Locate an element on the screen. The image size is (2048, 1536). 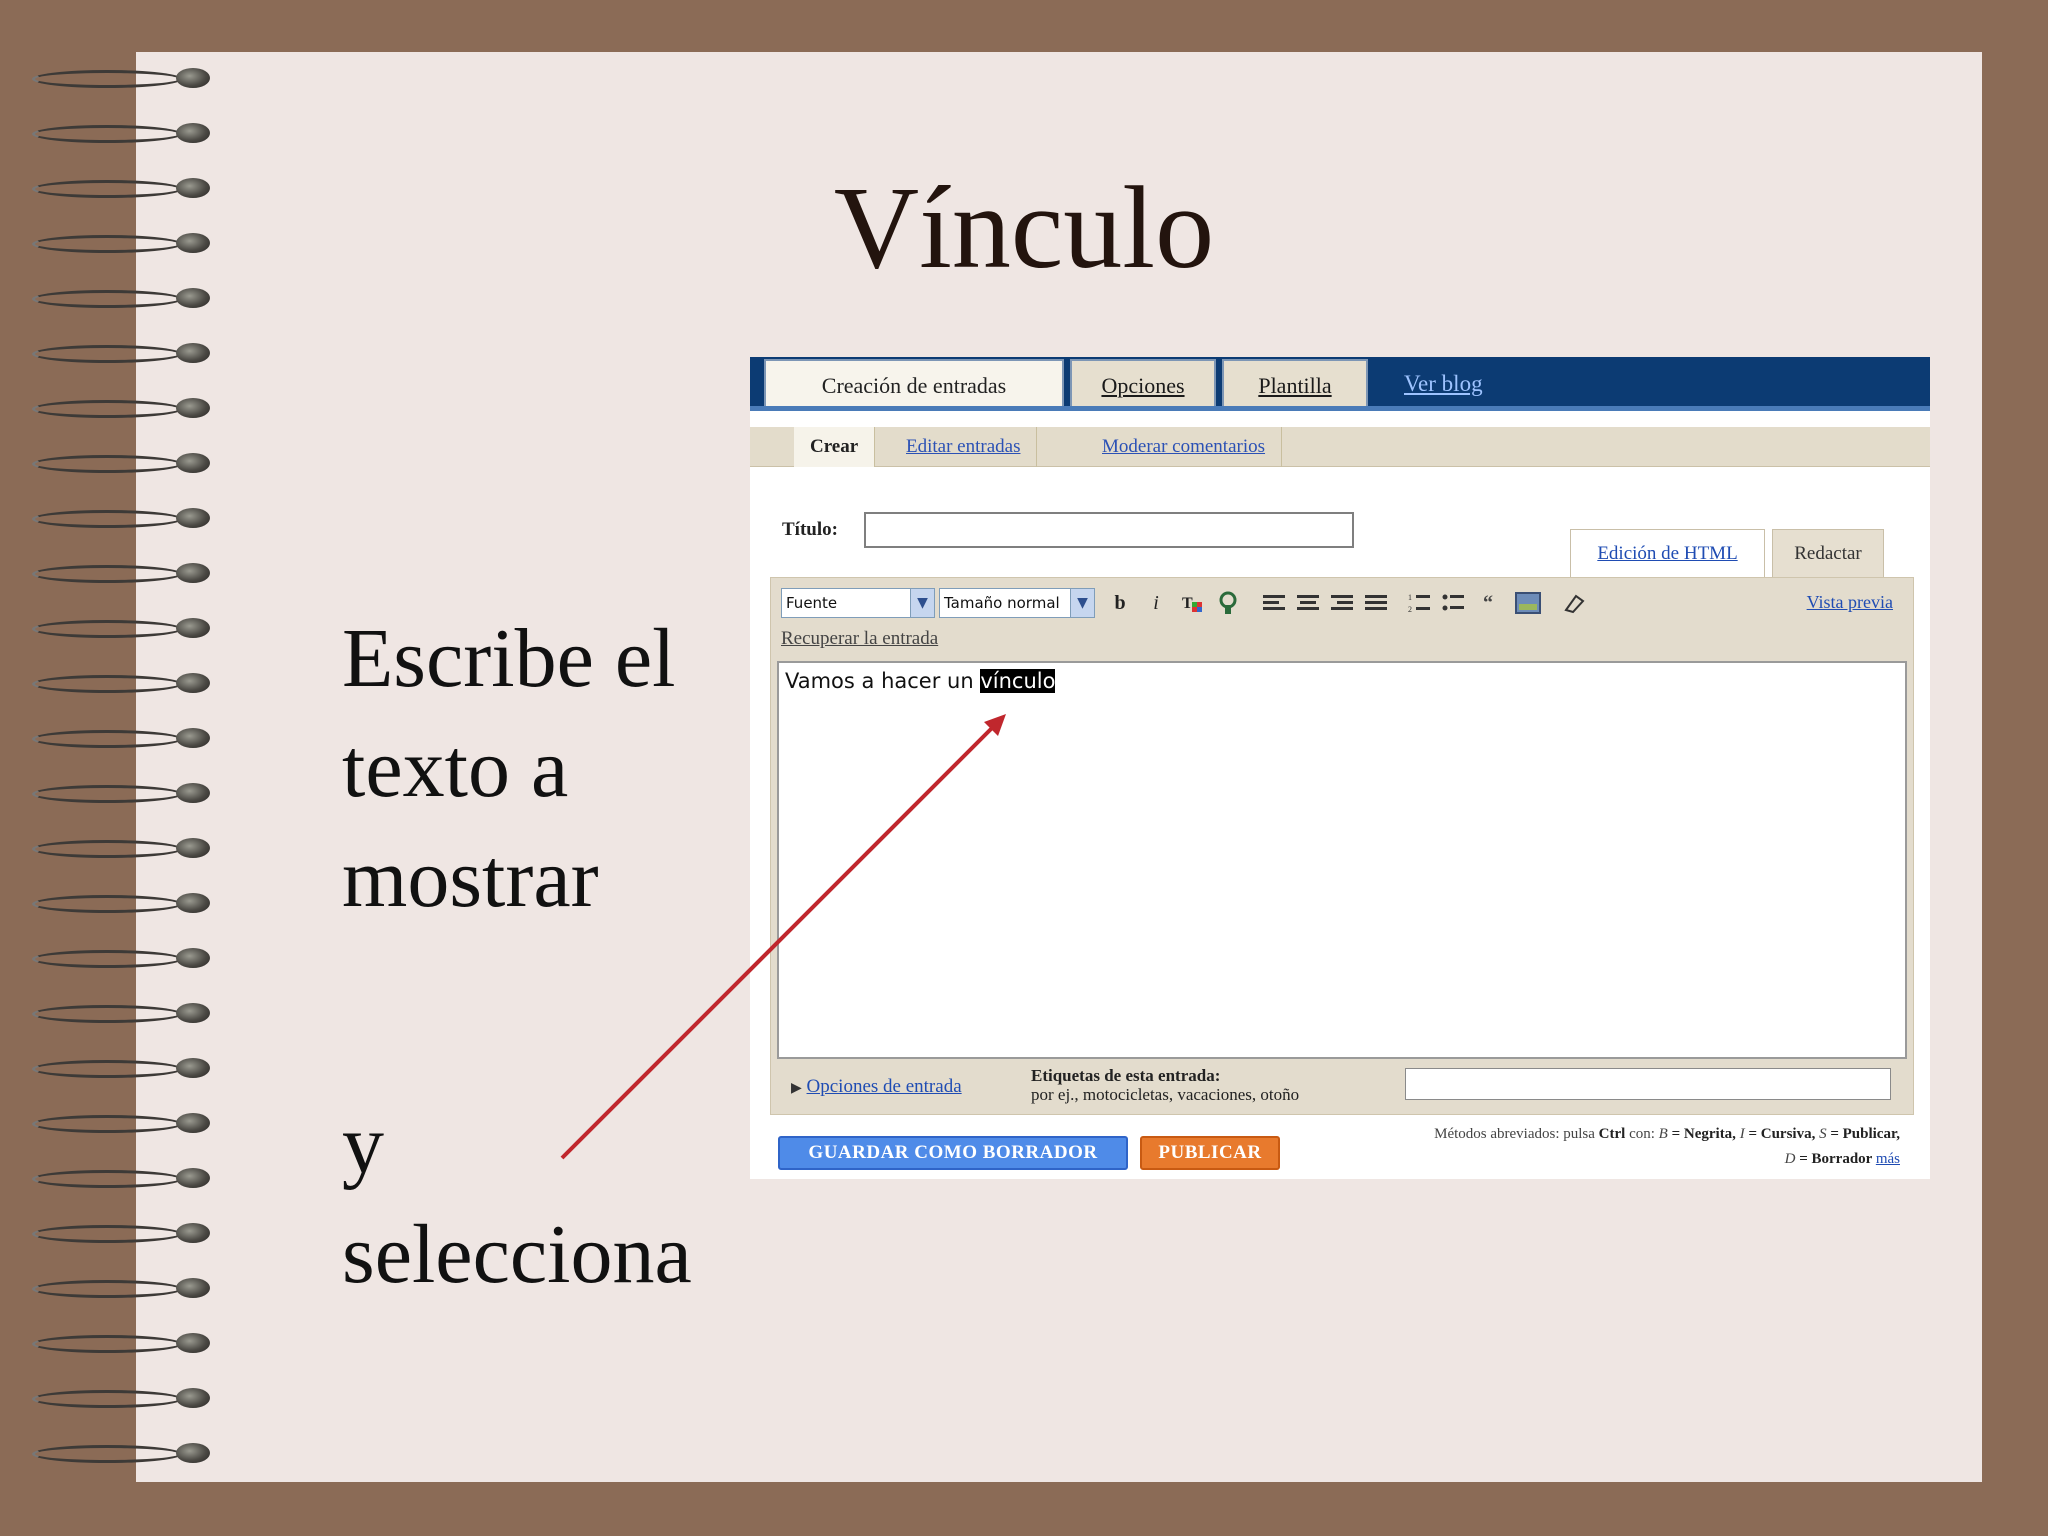
blockquote-icon: “ is located at coordinates (1488, 603).